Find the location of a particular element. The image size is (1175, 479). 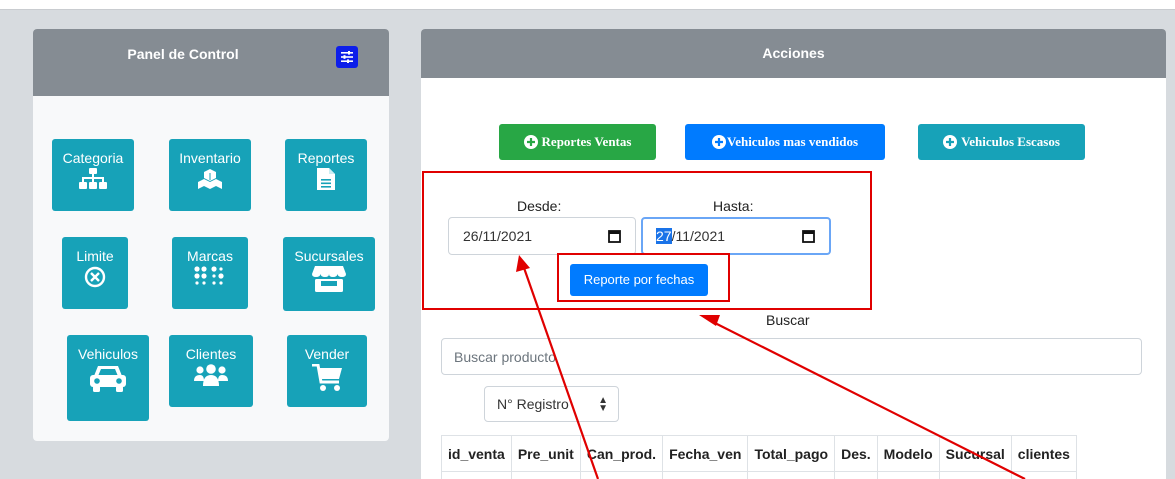

sliders-icon is located at coordinates (347, 57).